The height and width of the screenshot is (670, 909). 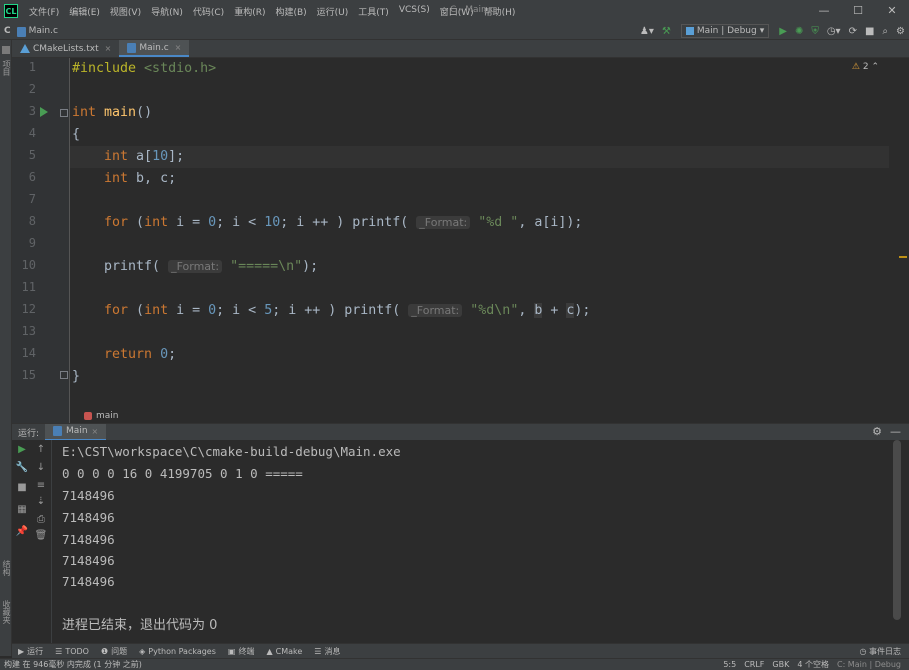 I want to click on line-number: 3, so click(x=32, y=111).